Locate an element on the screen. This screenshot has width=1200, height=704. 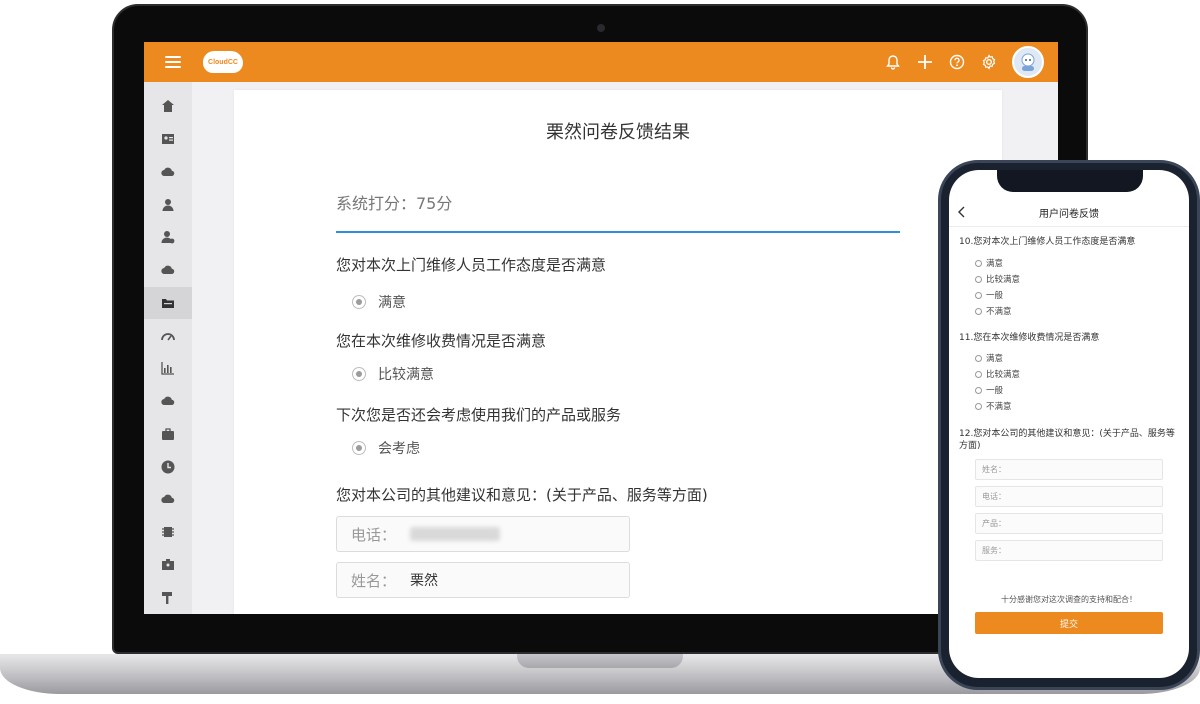
mobile-question-12: 12.您对本公司的其他建议和意见：(关于产品、服务等方面) is located at coordinates (1067, 440).